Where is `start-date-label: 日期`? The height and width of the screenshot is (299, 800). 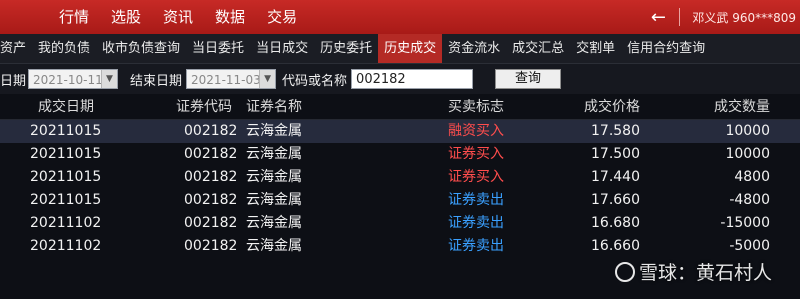 start-date-label: 日期 is located at coordinates (13, 81).